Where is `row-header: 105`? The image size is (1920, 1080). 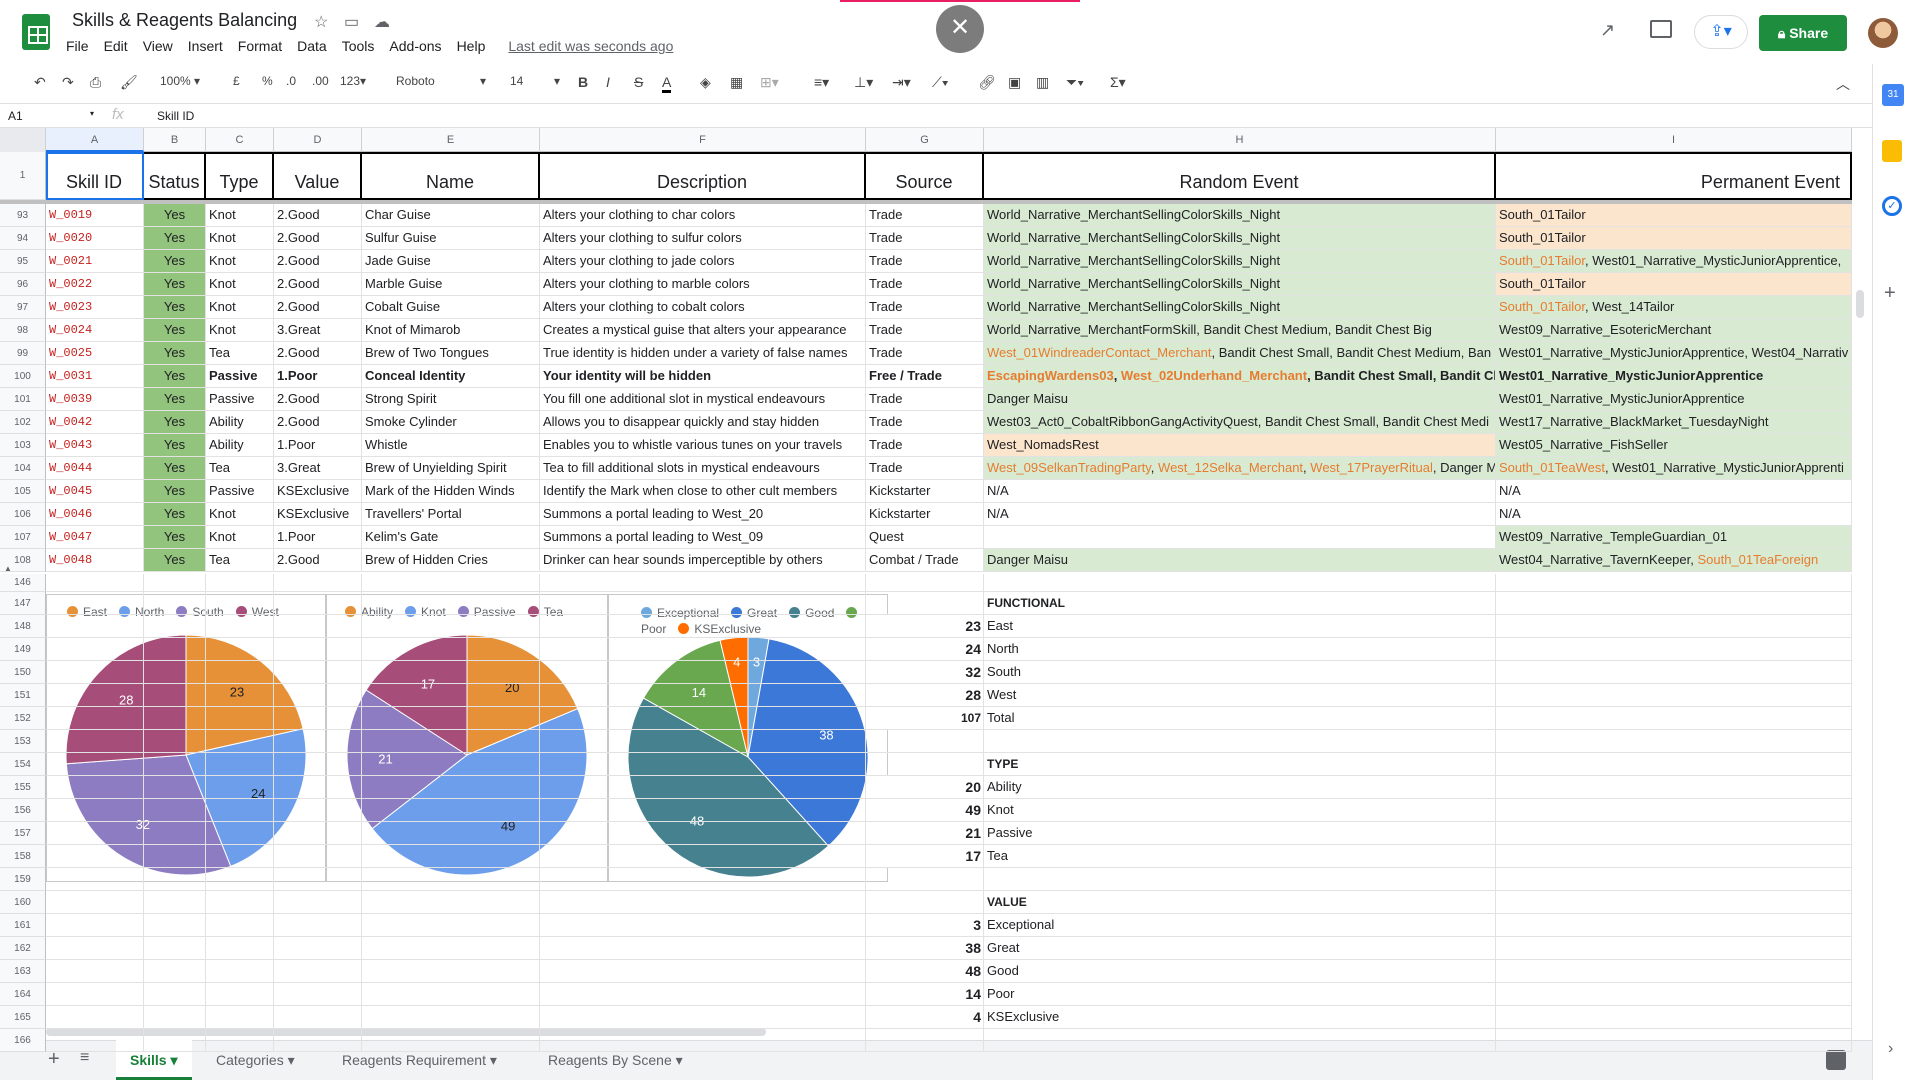
row-header: 105 is located at coordinates (23, 491).